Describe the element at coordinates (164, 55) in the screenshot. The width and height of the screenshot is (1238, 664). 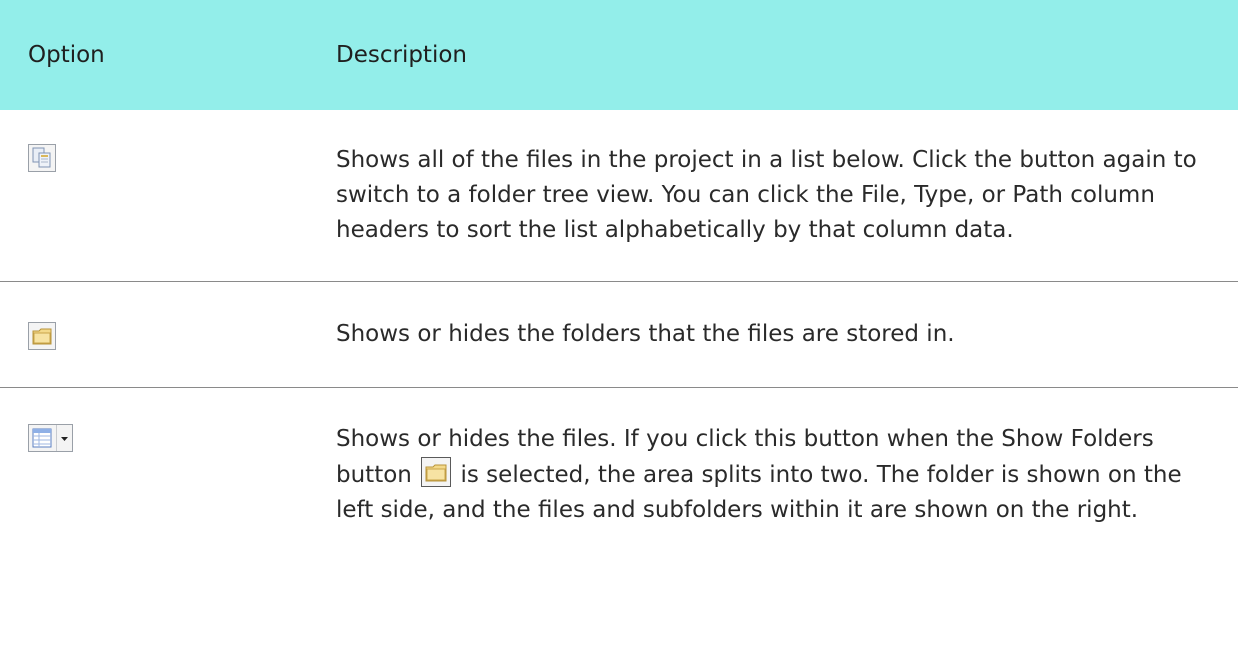
I see `column-header-option: Option` at that location.